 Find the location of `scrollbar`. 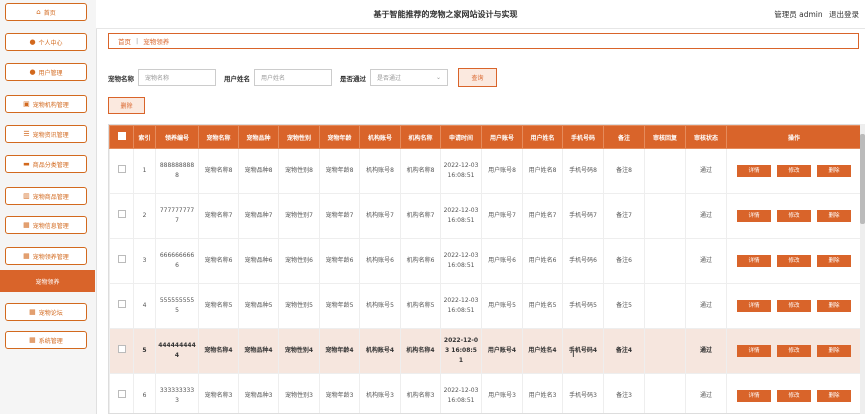

scrollbar is located at coordinates (862, 269).